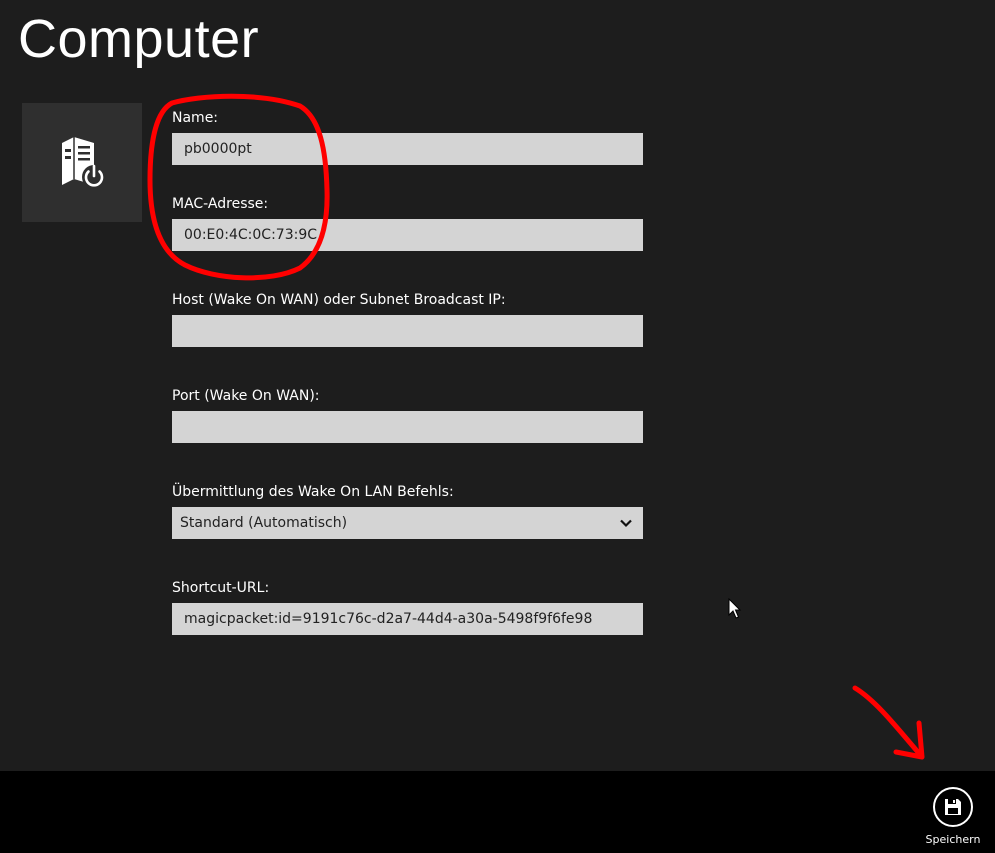 This screenshot has width=995, height=853. I want to click on name-label: Name:, so click(195, 118).